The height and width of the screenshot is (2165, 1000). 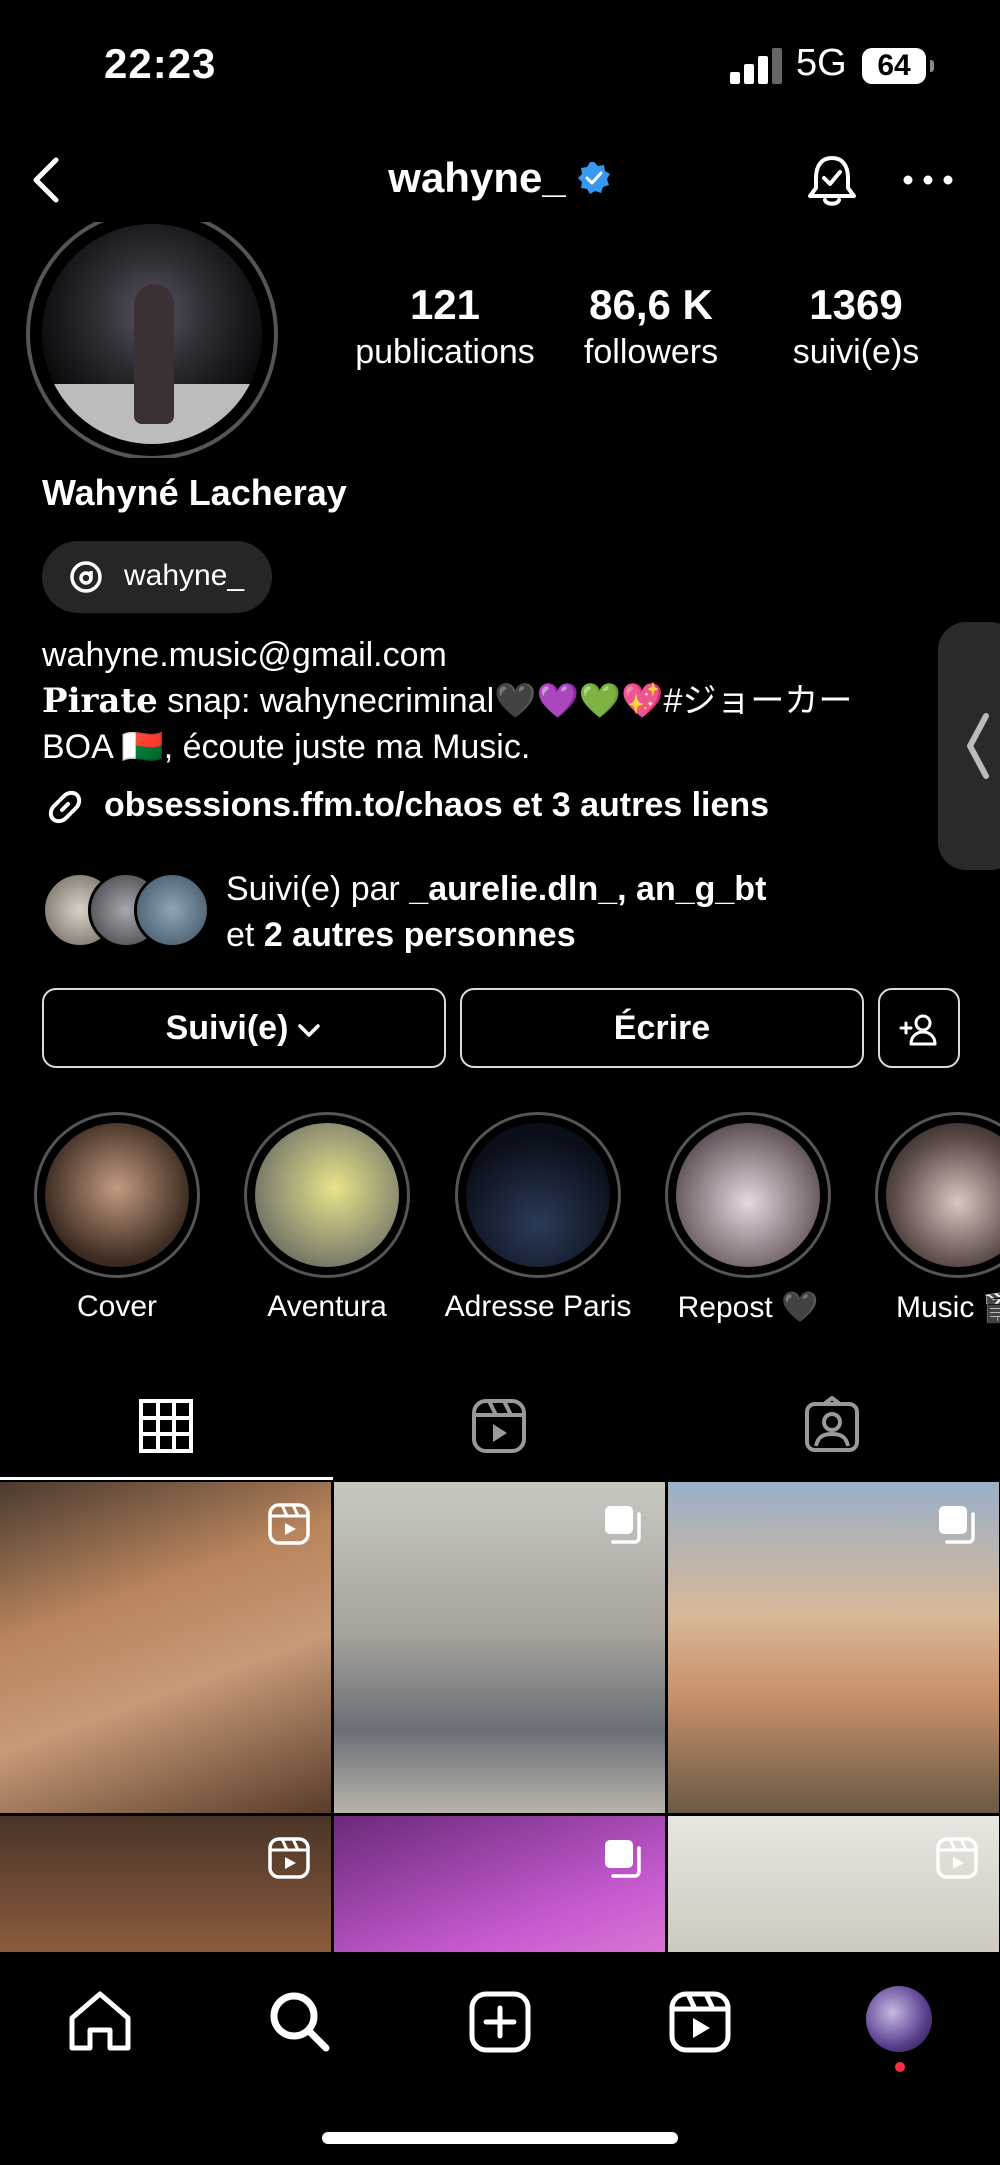 What do you see at coordinates (445, 304) in the screenshot?
I see `stat-value: 121` at bounding box center [445, 304].